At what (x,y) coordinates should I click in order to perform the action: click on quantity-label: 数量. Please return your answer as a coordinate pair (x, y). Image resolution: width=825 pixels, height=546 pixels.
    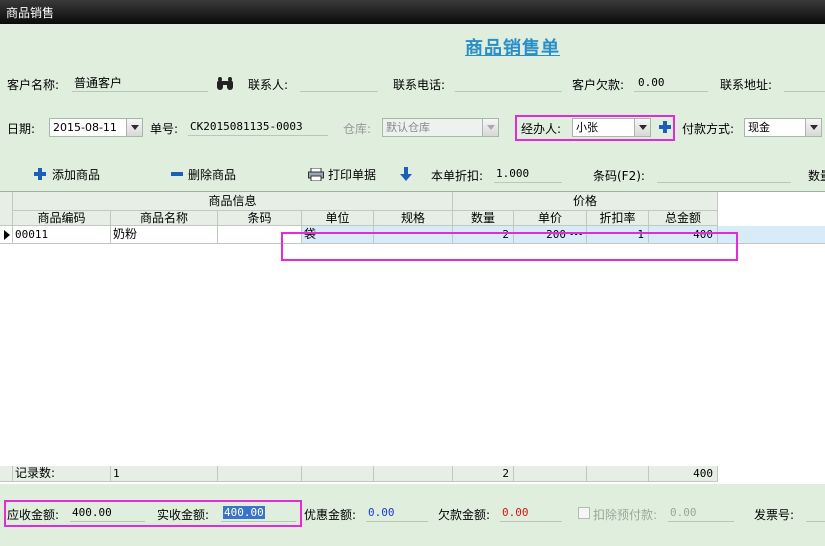
    Looking at the image, I should click on (816, 176).